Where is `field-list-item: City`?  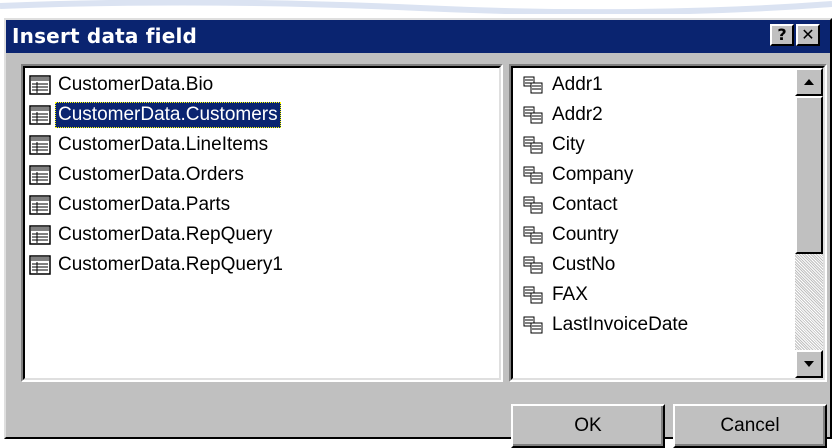
field-list-item: City is located at coordinates (653, 145).